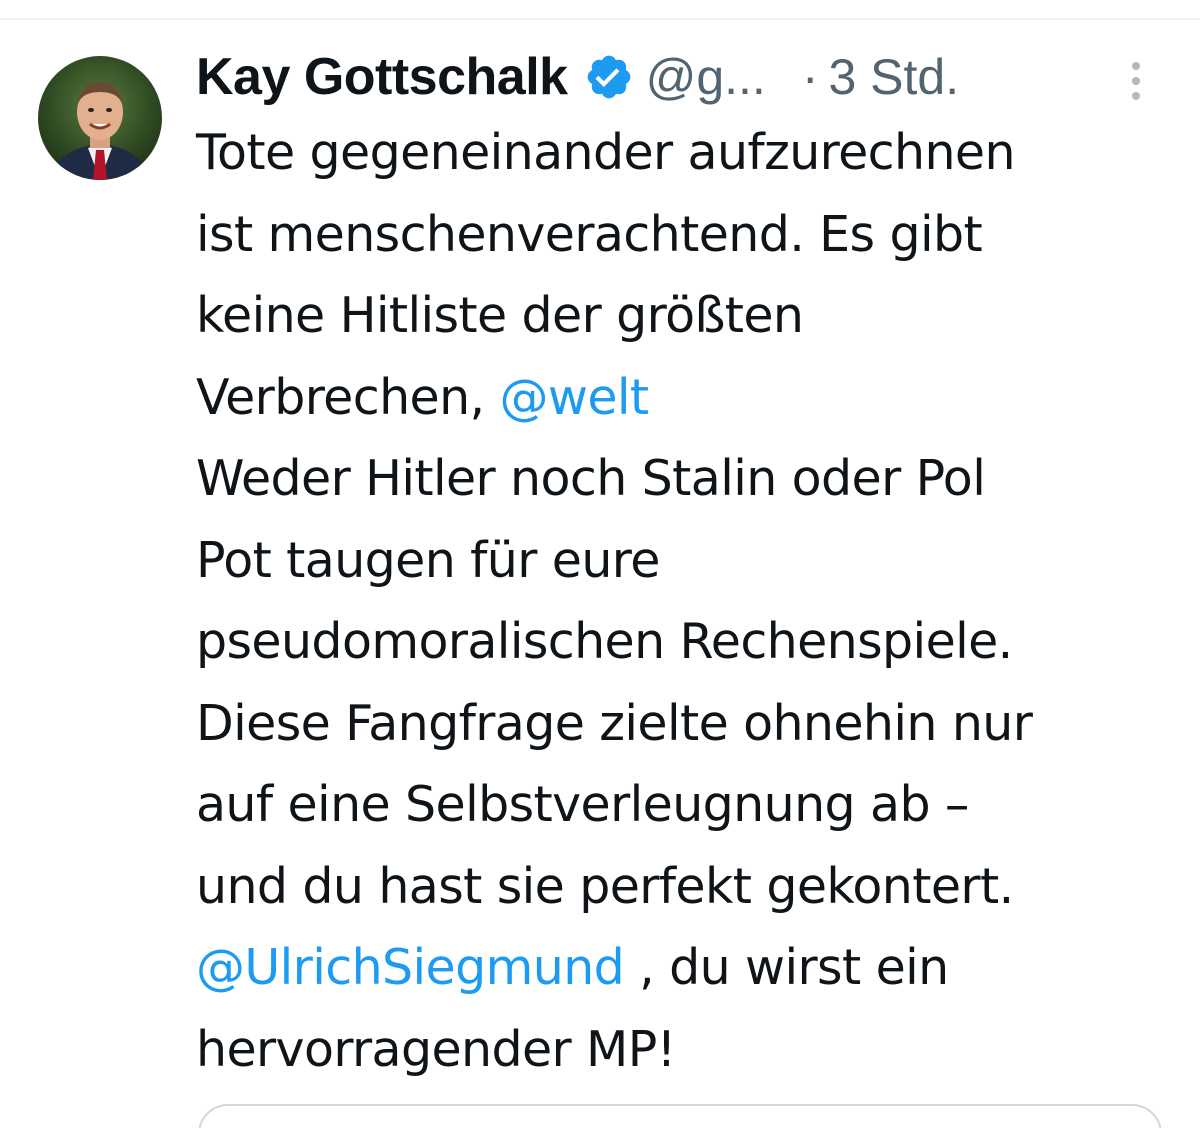  Describe the element at coordinates (686, 398) in the screenshot. I see `tweet-text-line: Verbrechen, @welt` at that location.